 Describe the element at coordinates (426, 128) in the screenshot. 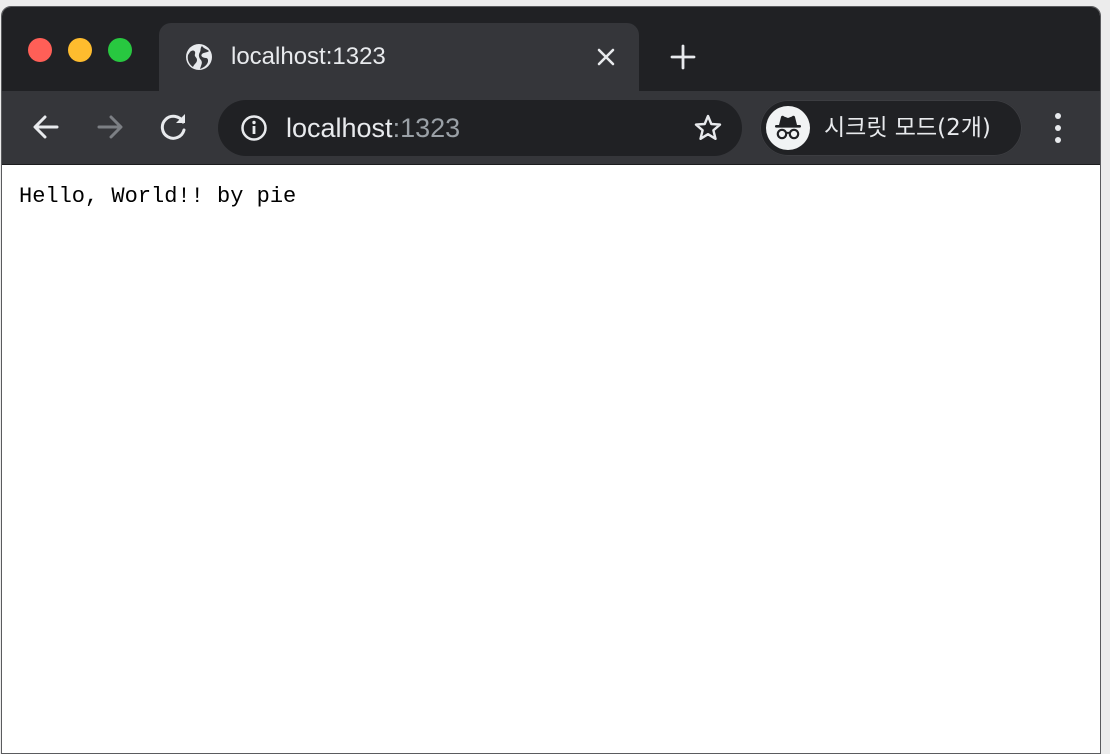

I see `url-port: :1323` at that location.